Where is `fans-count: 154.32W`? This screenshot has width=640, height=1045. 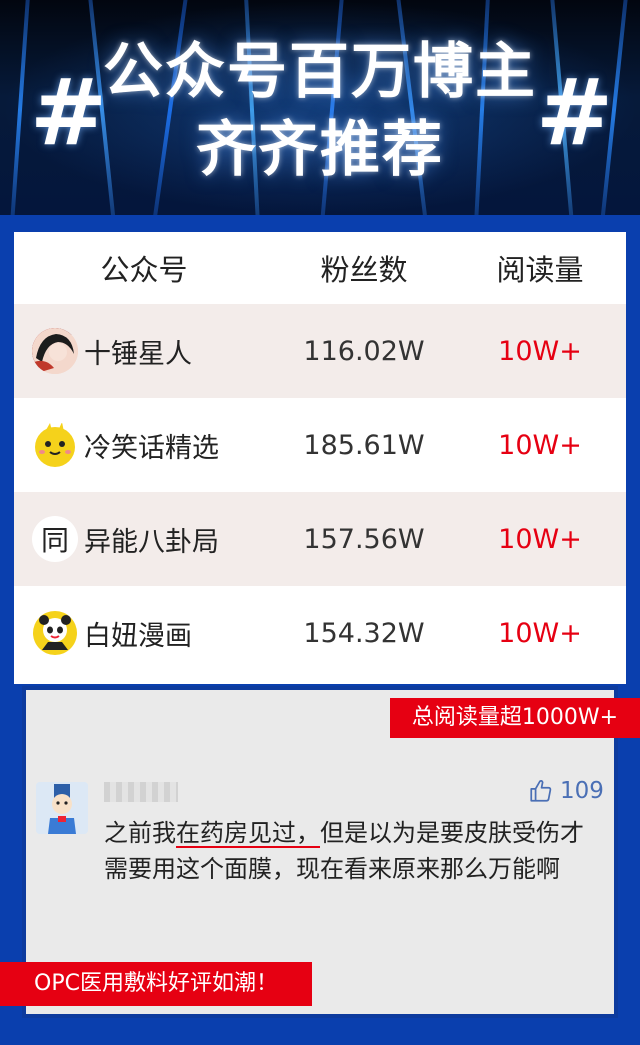
fans-count: 154.32W is located at coordinates (364, 633).